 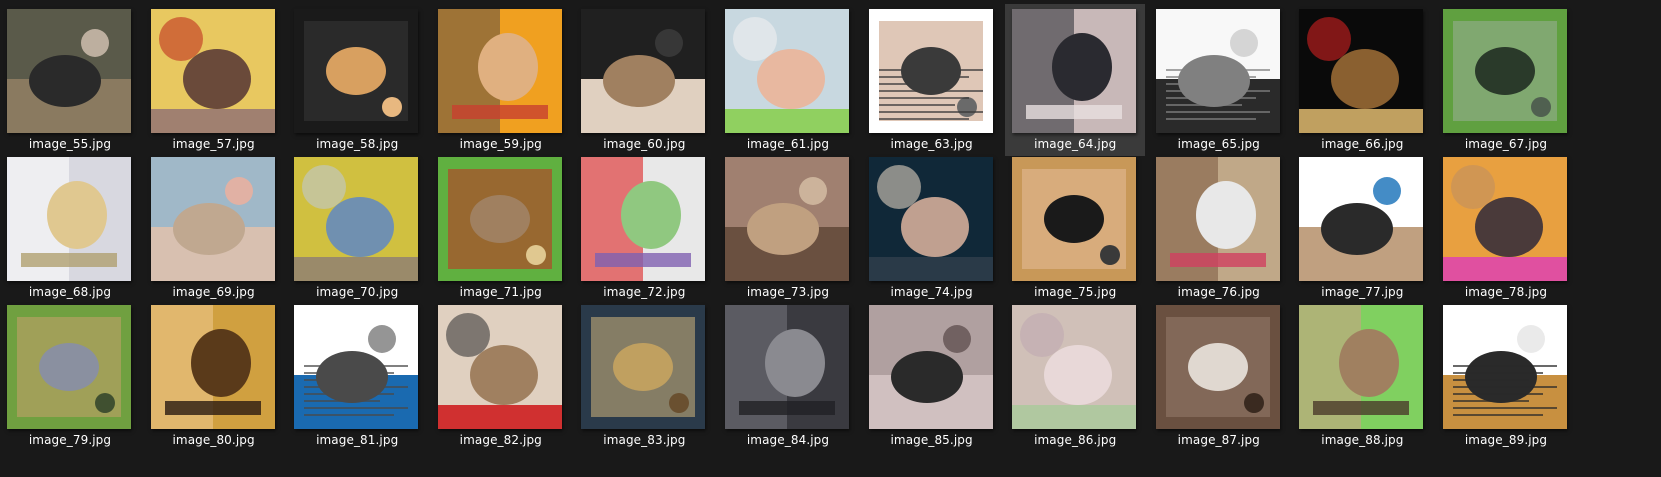 I want to click on file-item: image_89.jpg, so click(x=1506, y=376).